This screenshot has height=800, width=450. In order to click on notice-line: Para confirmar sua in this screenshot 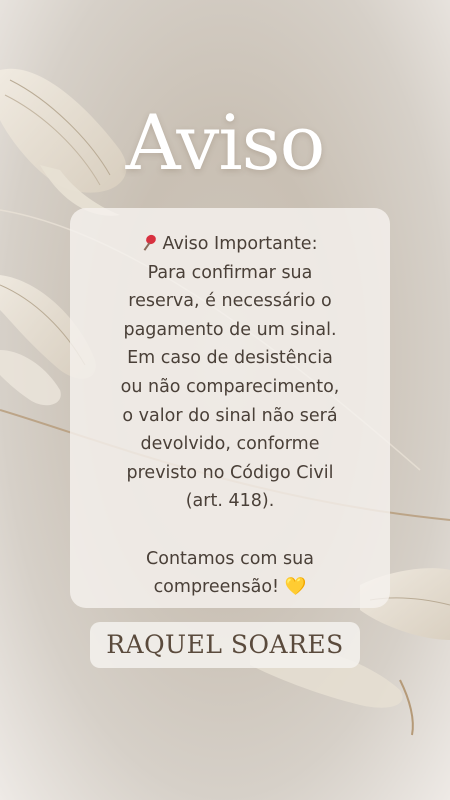, I will do `click(230, 272)`.